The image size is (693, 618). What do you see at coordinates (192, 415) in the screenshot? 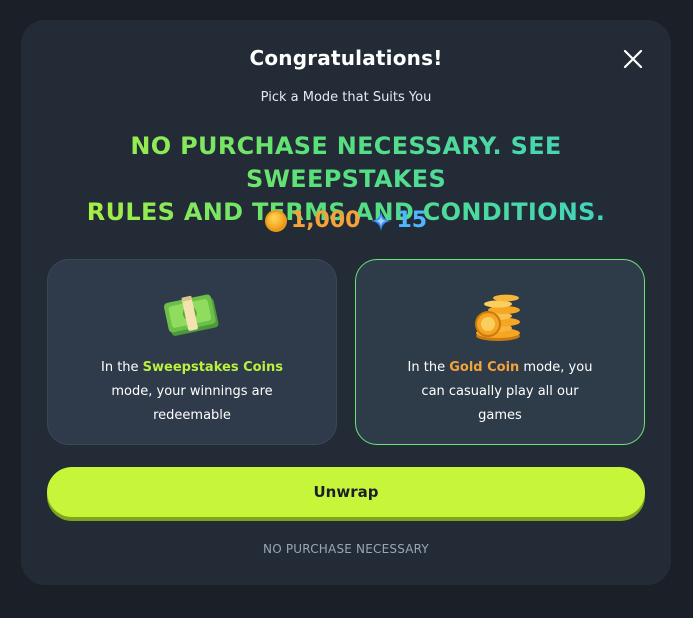
I see `sweep-text-line3: redeemable` at bounding box center [192, 415].